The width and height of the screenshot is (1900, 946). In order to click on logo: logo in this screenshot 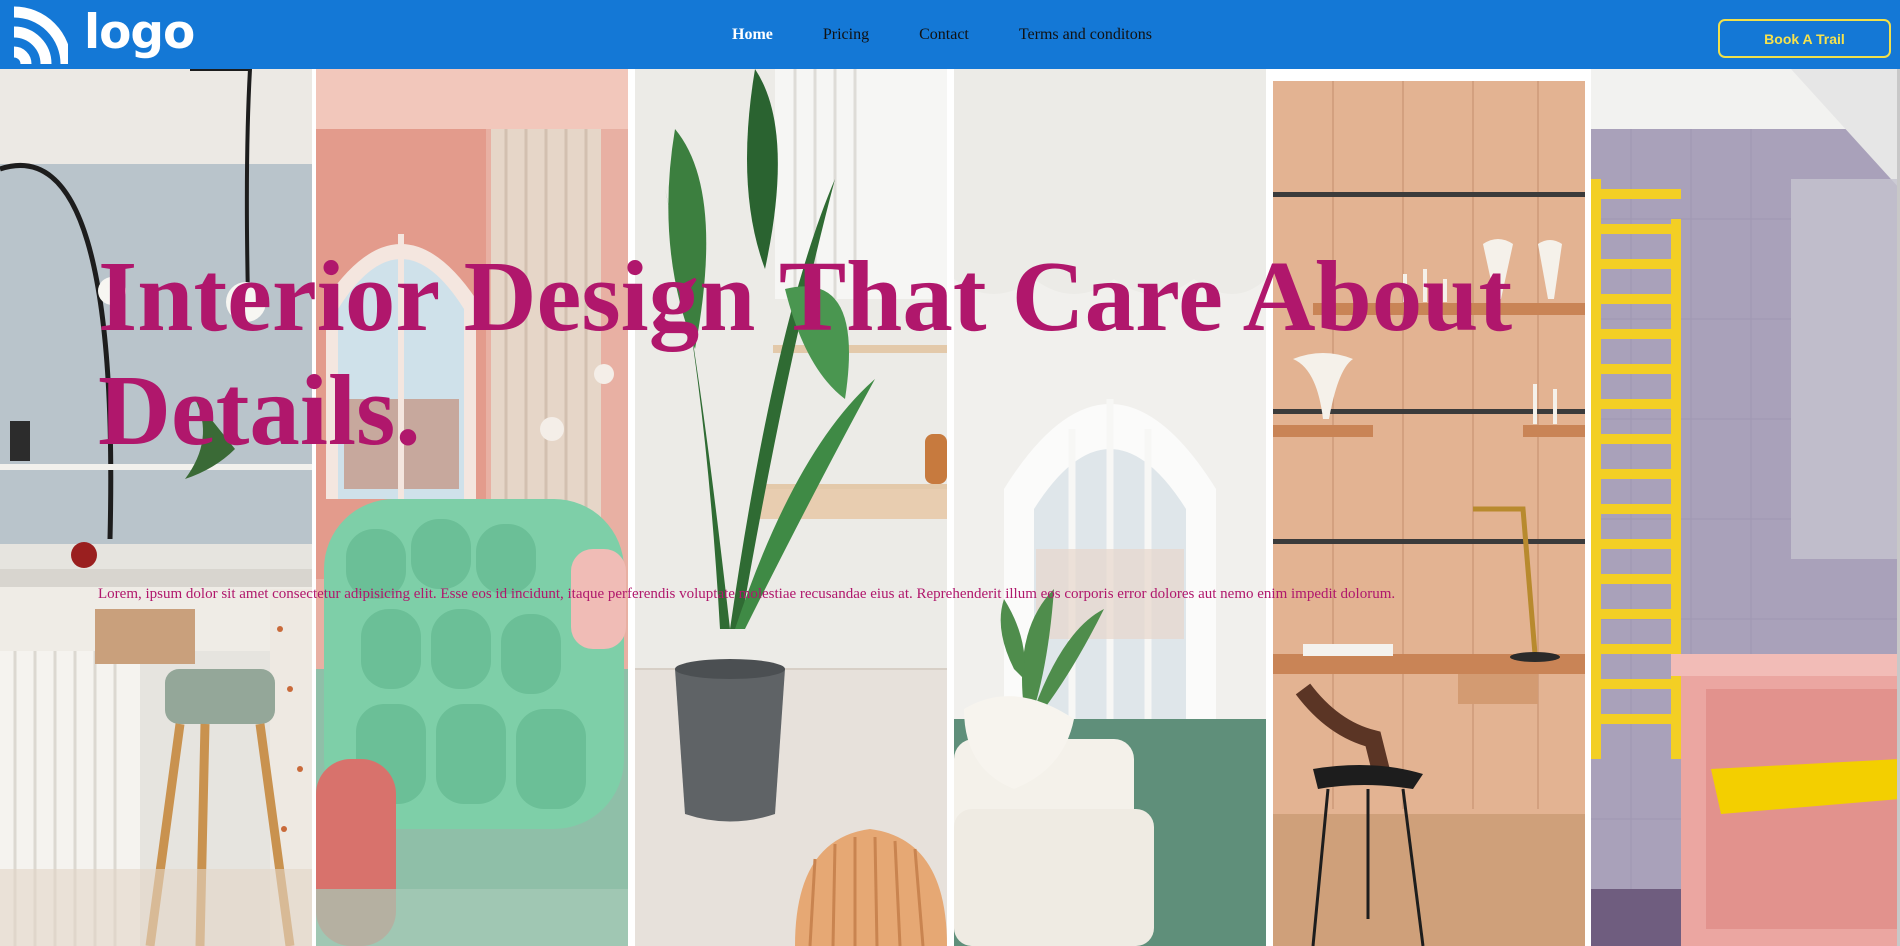, I will do `click(101, 35)`.